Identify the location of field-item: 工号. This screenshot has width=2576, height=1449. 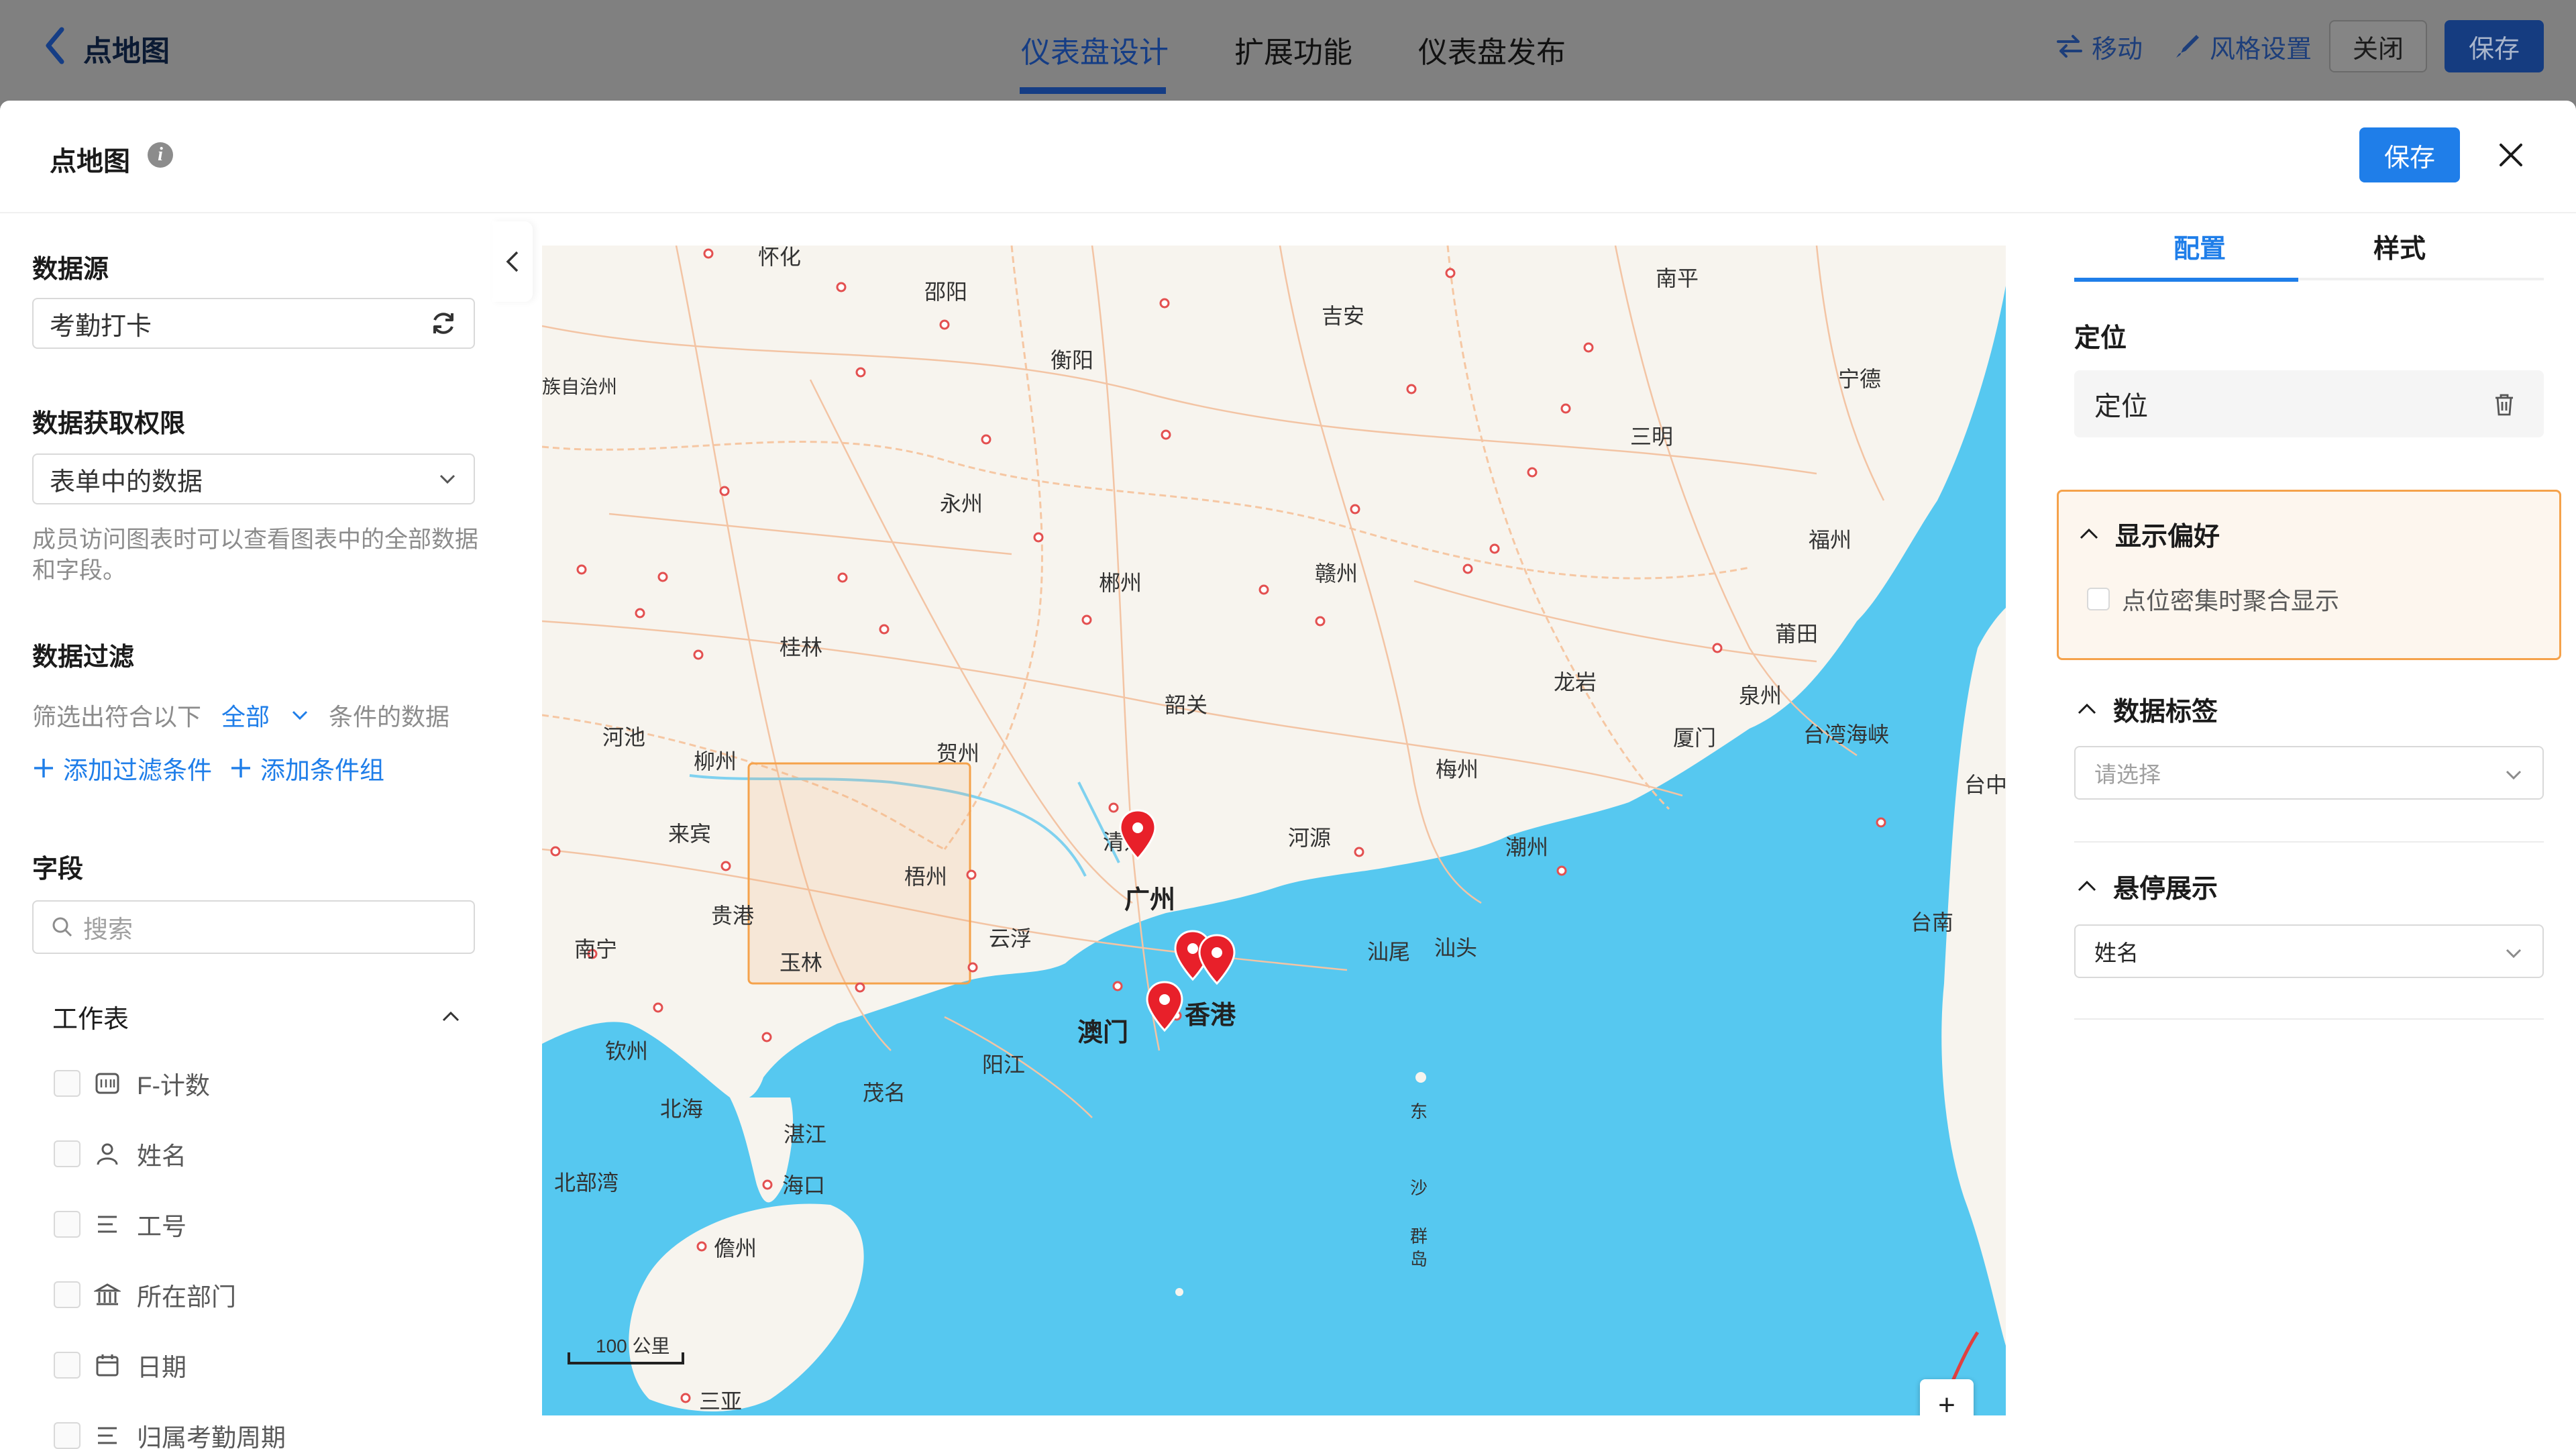
(120, 1224).